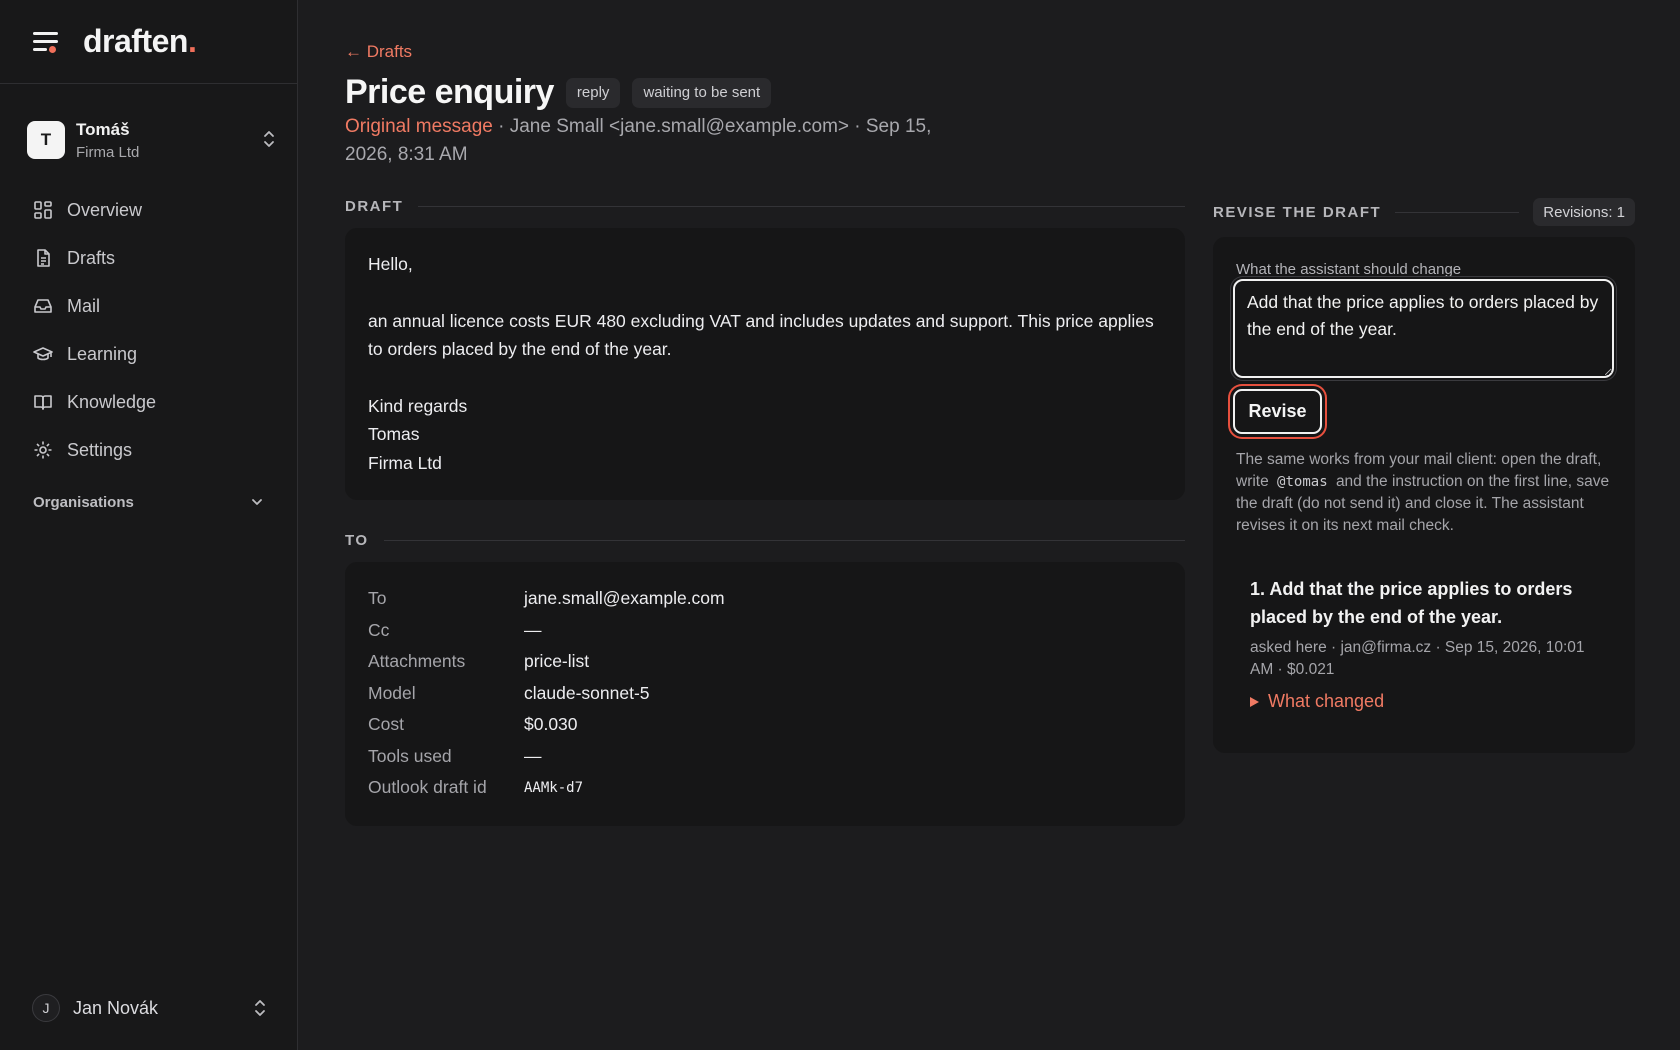  I want to click on account-menu: J Jan Novák, so click(150, 1008).